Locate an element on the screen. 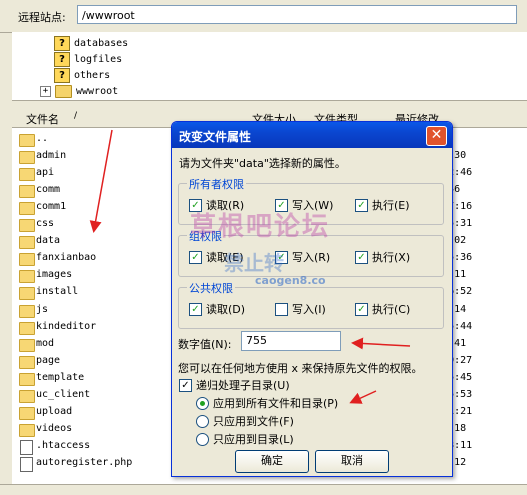 This screenshot has width=527, height=495. watermark-text: 禁止转 is located at coordinates (254, 263).